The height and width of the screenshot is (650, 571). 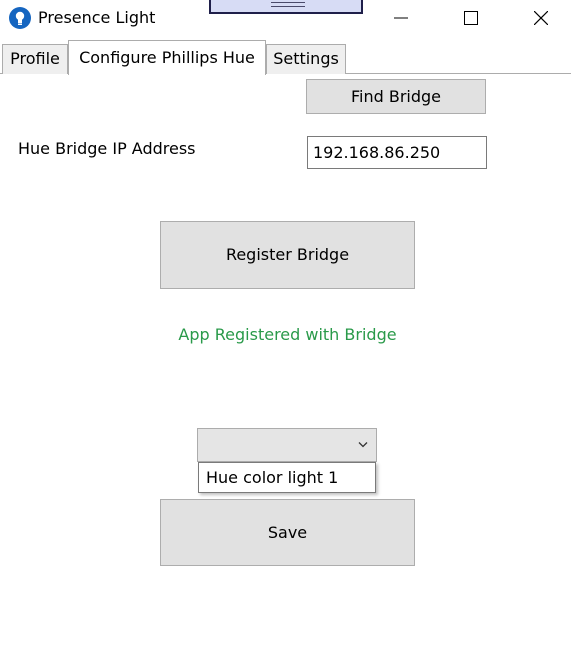 I want to click on minimize-icon, so click(x=401, y=18).